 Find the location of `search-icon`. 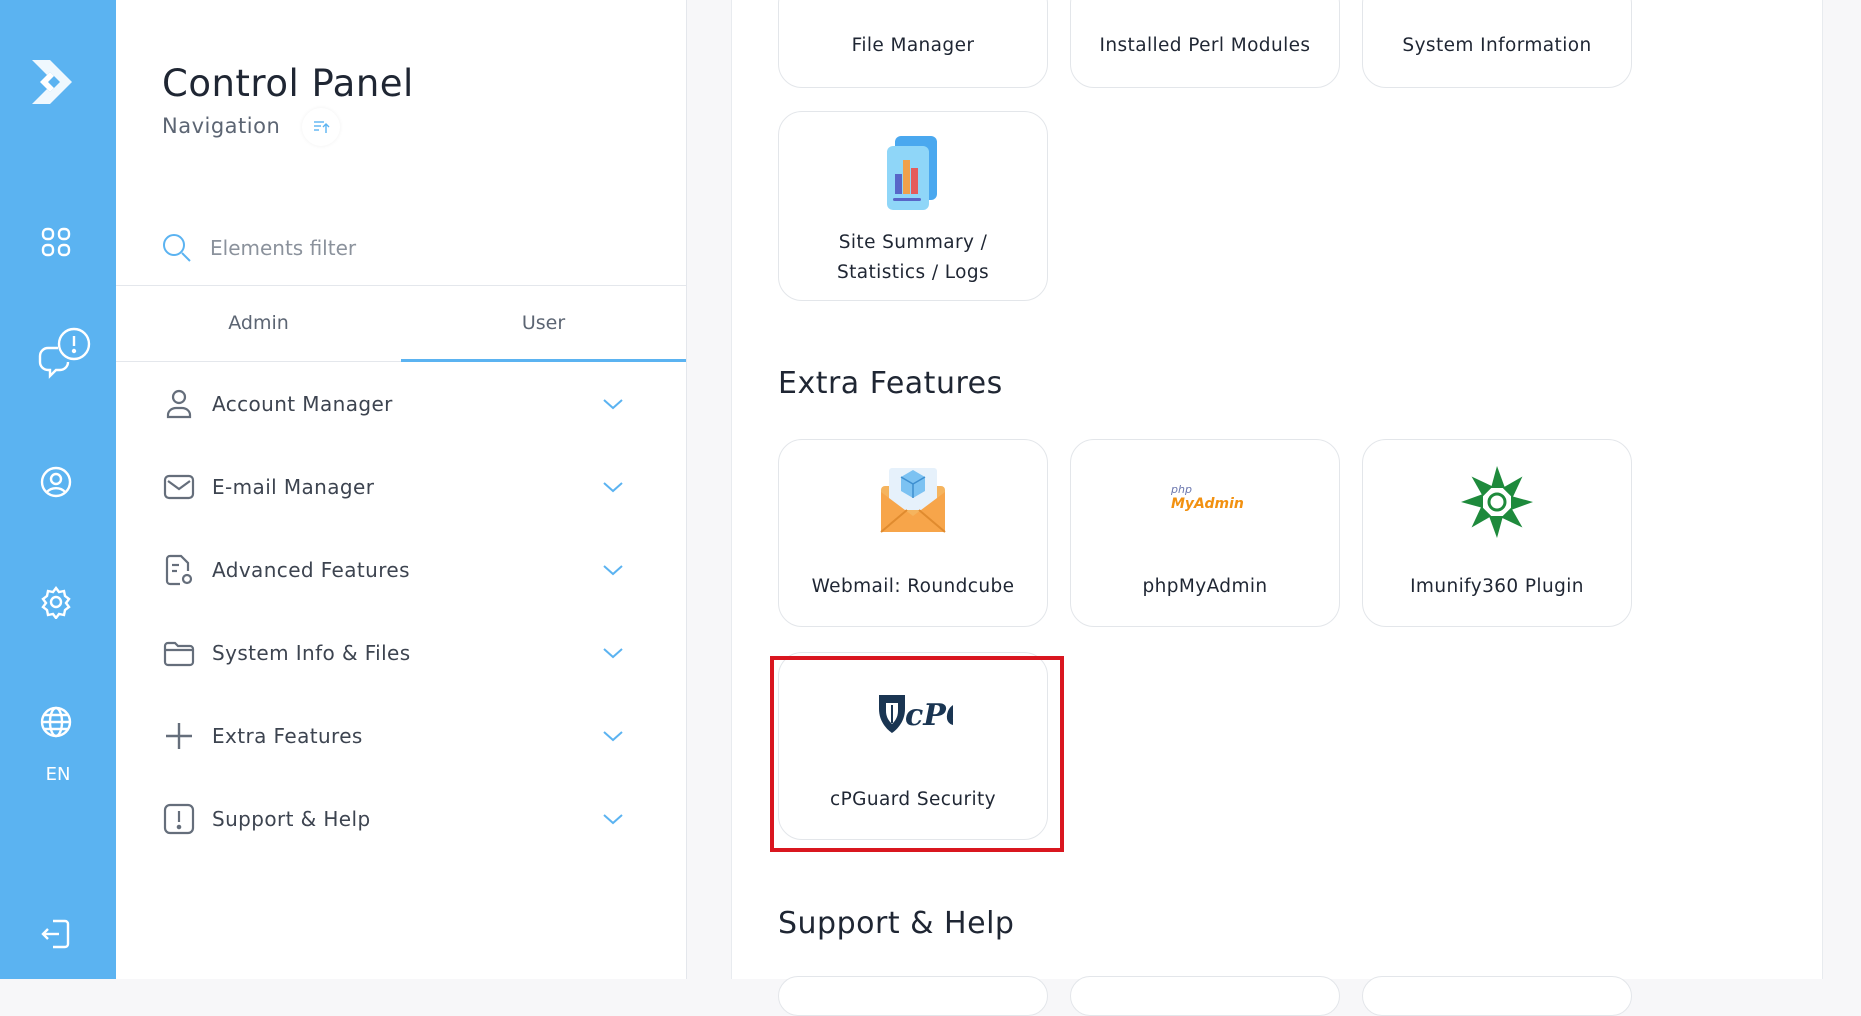

search-icon is located at coordinates (177, 248).